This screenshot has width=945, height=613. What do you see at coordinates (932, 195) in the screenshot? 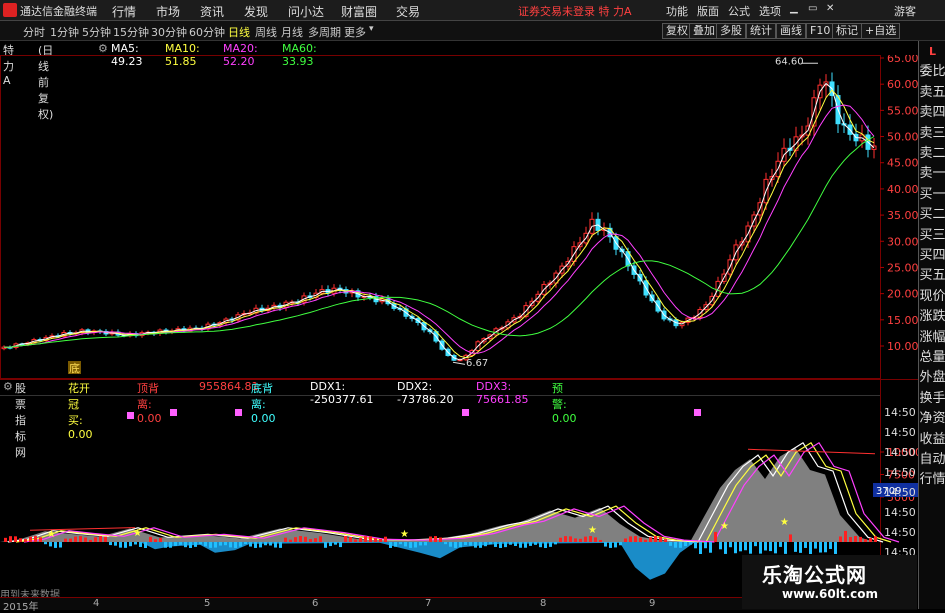
I see `sidebar-item-7: 买一` at bounding box center [932, 195].